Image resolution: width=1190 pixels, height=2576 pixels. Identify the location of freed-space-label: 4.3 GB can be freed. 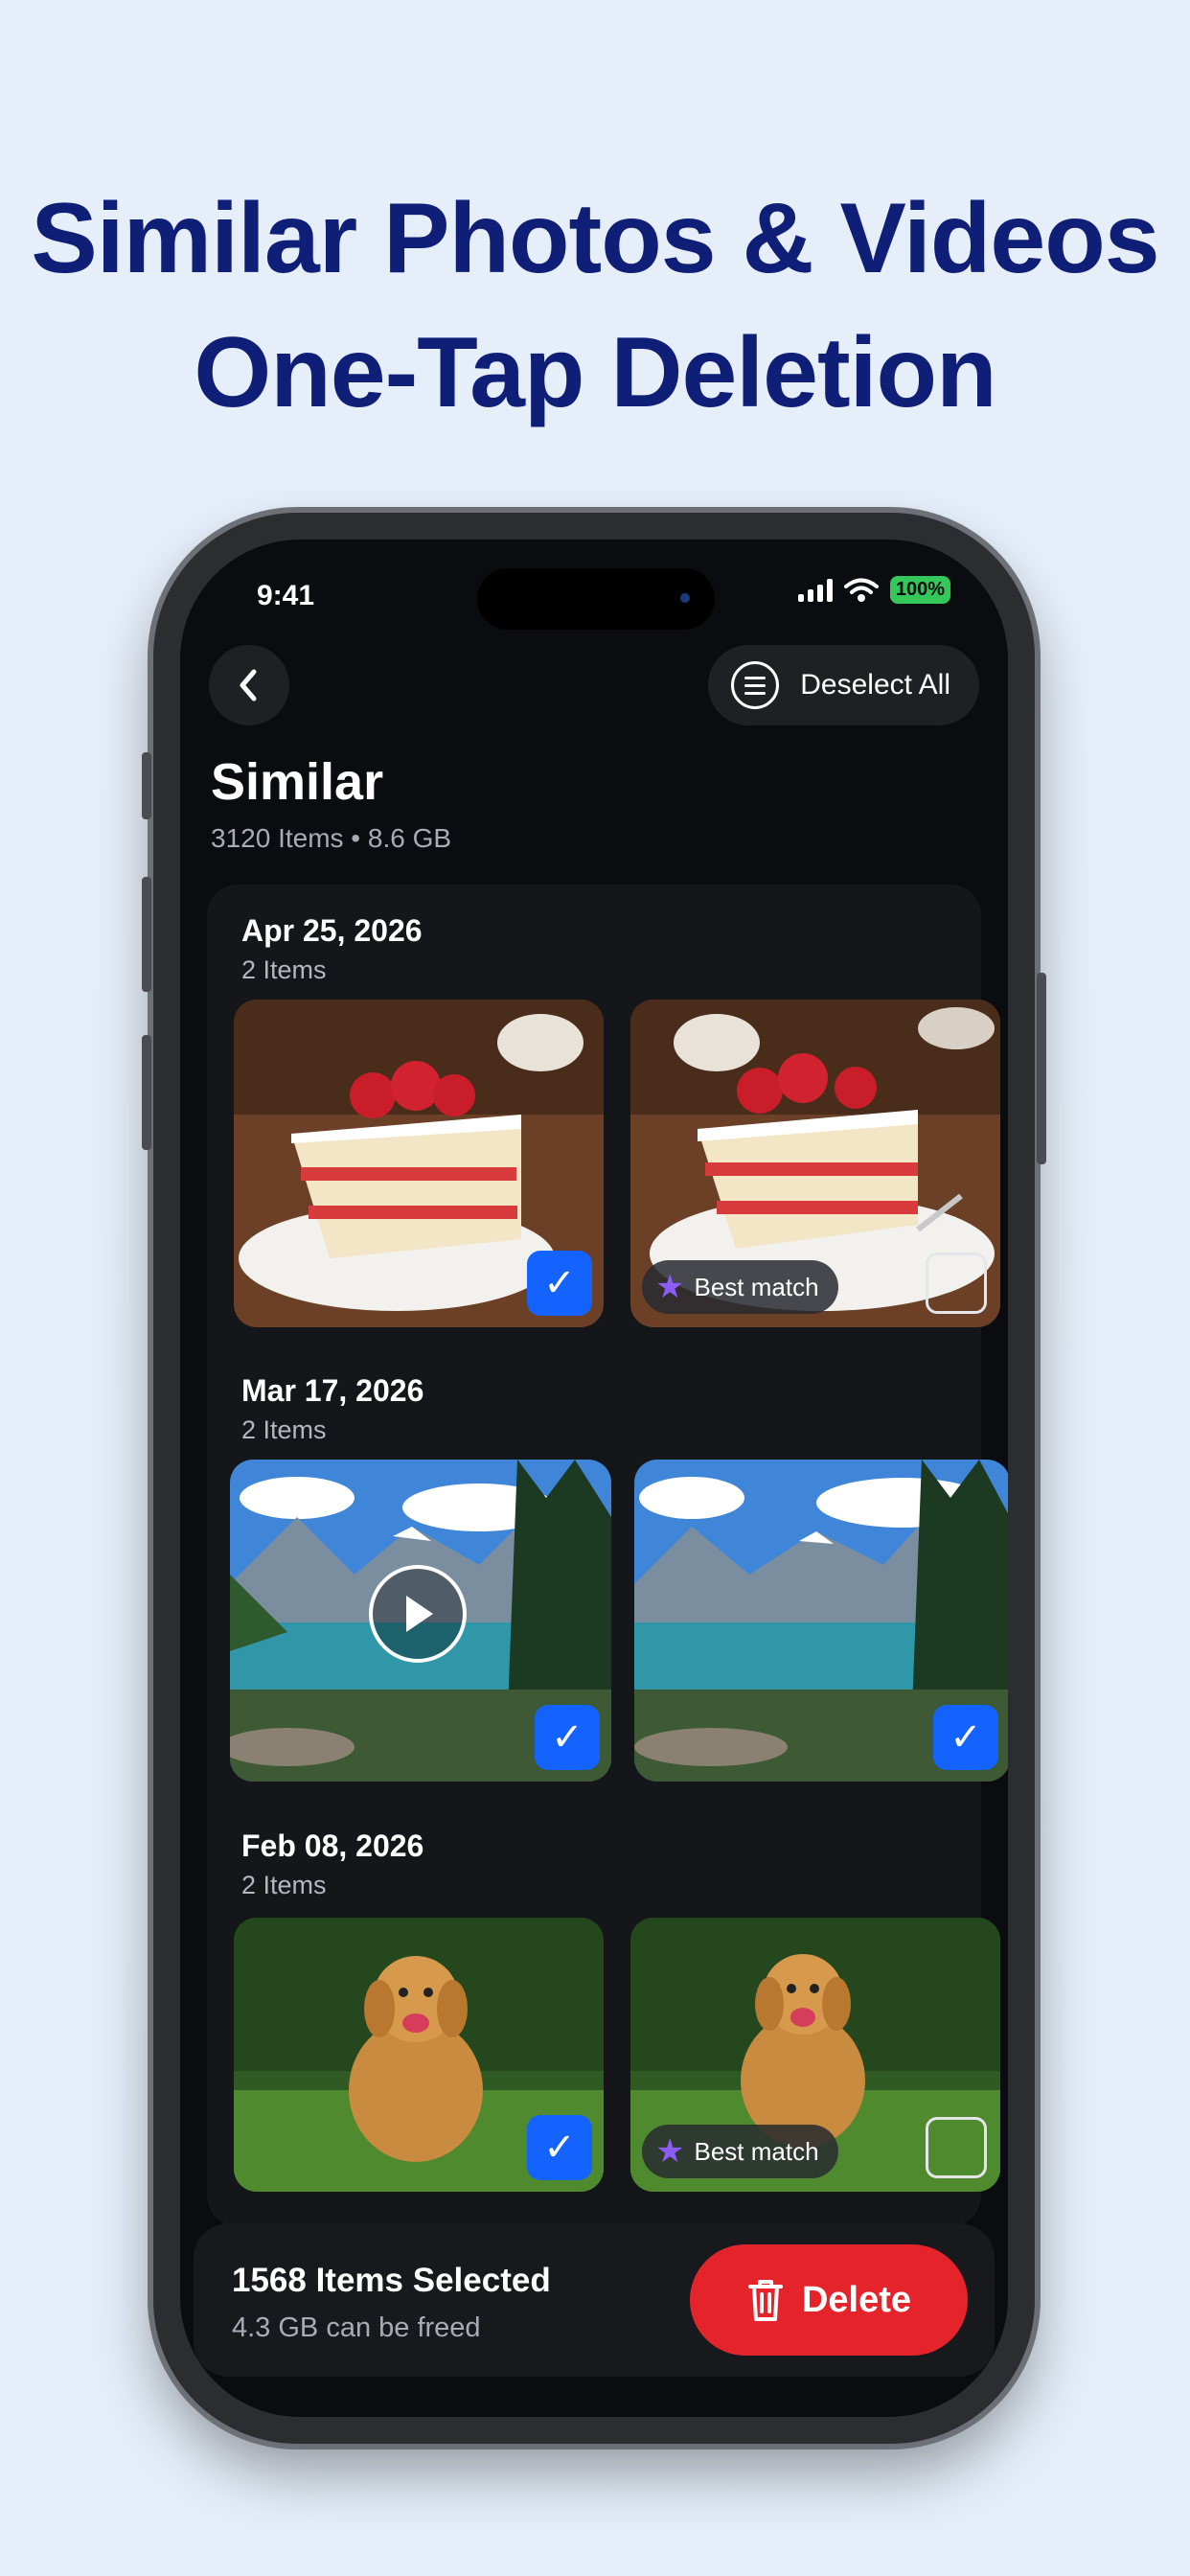
(357, 2327).